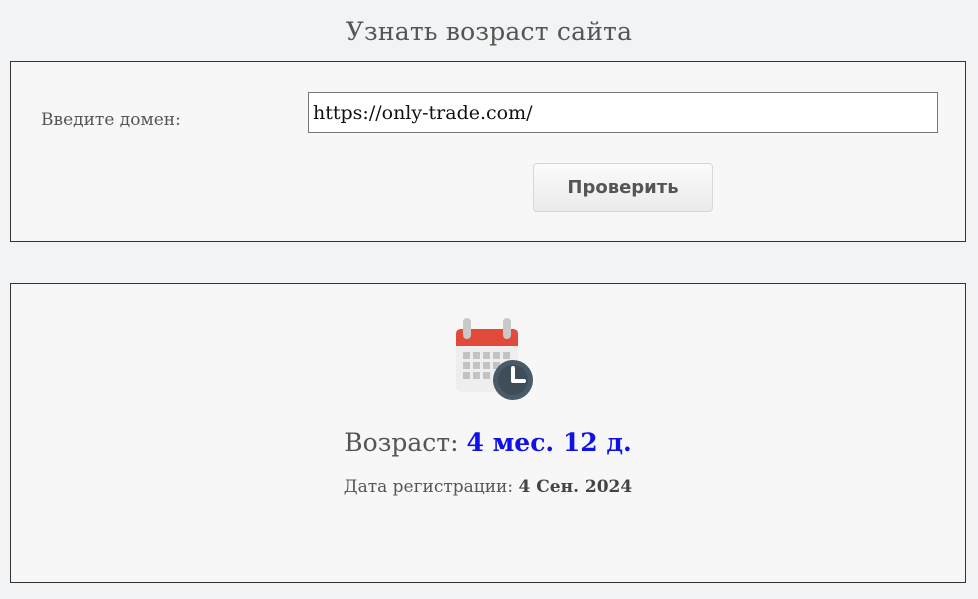 The width and height of the screenshot is (978, 599). What do you see at coordinates (401, 442) in the screenshot?
I see `age-label: Возраст:` at bounding box center [401, 442].